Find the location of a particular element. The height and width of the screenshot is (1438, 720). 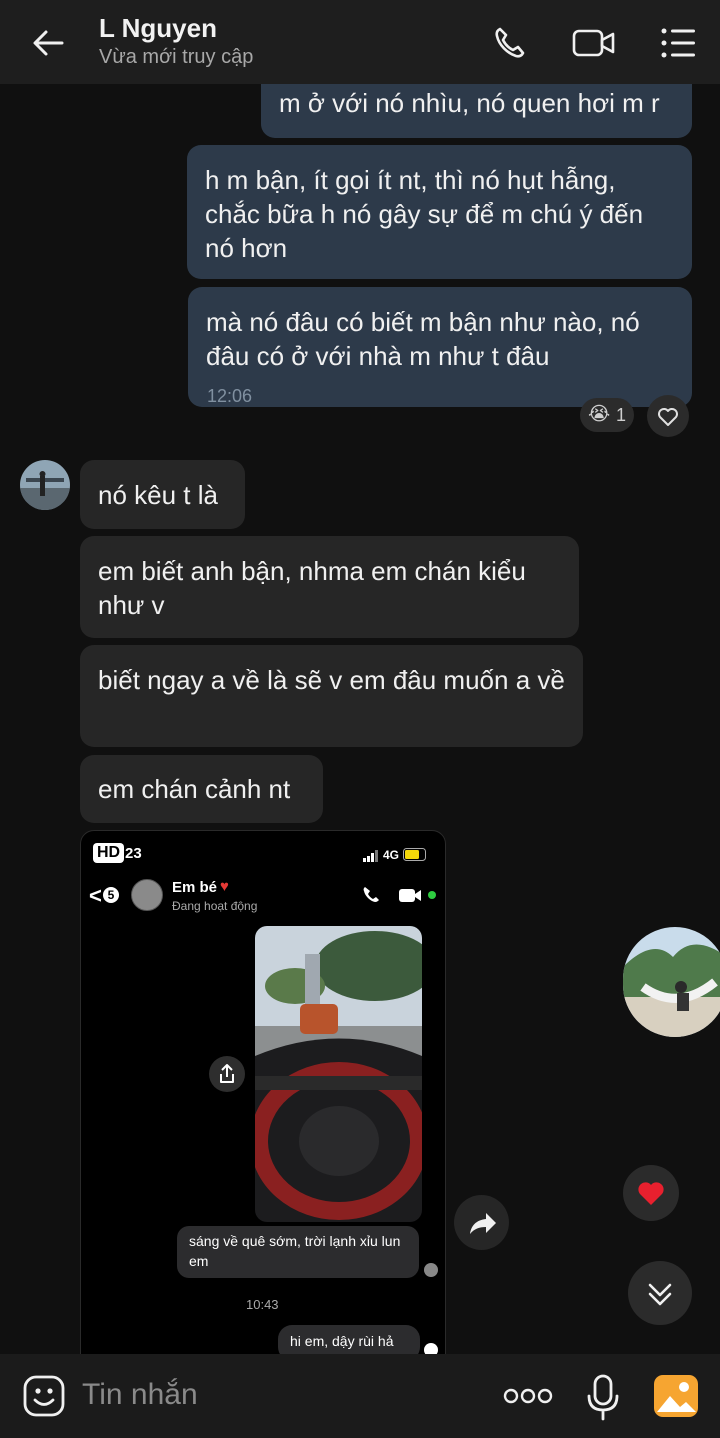

chat-header: L Nguyen Vừa mới truy cập is located at coordinates (360, 42).